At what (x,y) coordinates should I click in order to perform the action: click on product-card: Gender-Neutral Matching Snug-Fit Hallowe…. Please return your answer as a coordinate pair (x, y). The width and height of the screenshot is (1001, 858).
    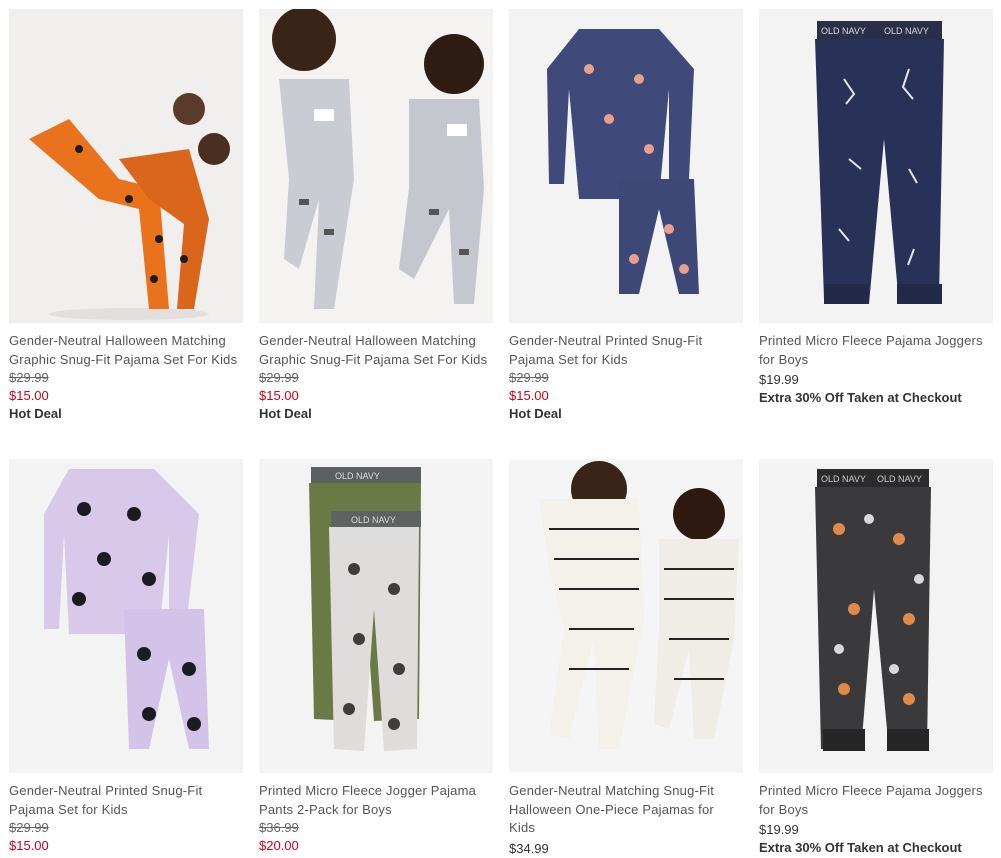
    Looking at the image, I should click on (626, 658).